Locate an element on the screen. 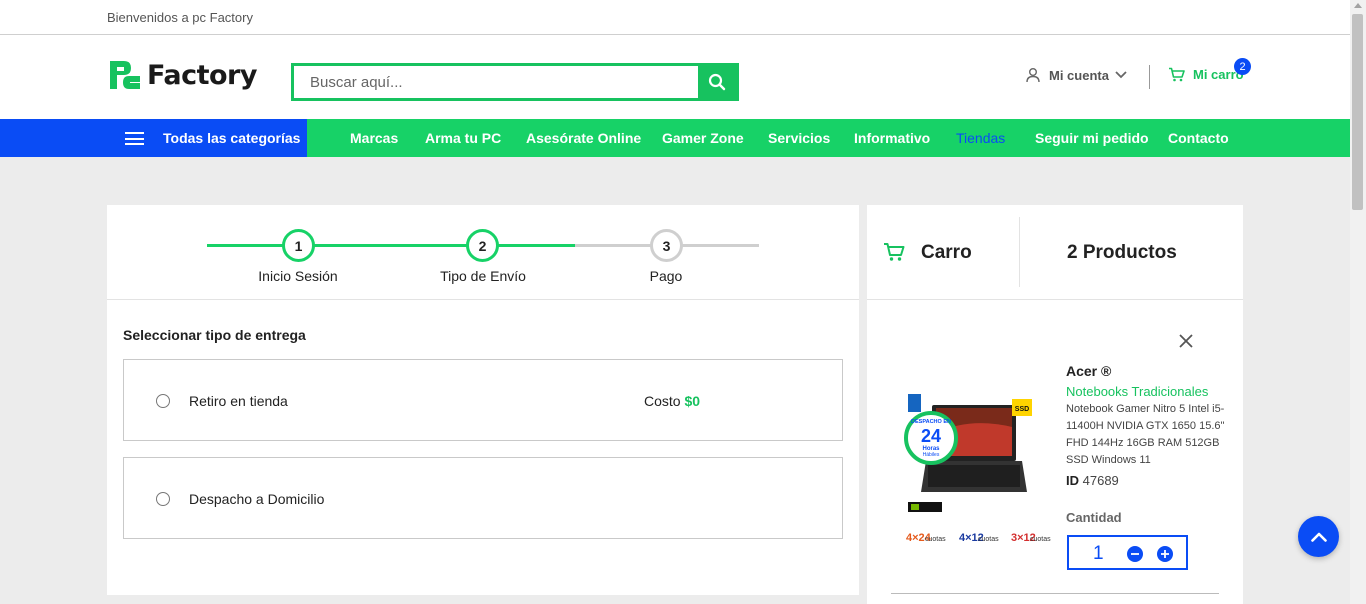  quantity-stepper: 1 is located at coordinates (1127, 552).